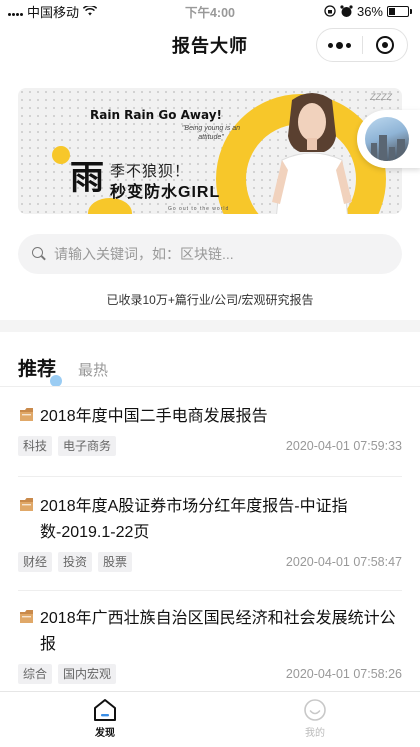 Image resolution: width=420 pixels, height=747 pixels. I want to click on lock-rotation-icon, so click(330, 11).